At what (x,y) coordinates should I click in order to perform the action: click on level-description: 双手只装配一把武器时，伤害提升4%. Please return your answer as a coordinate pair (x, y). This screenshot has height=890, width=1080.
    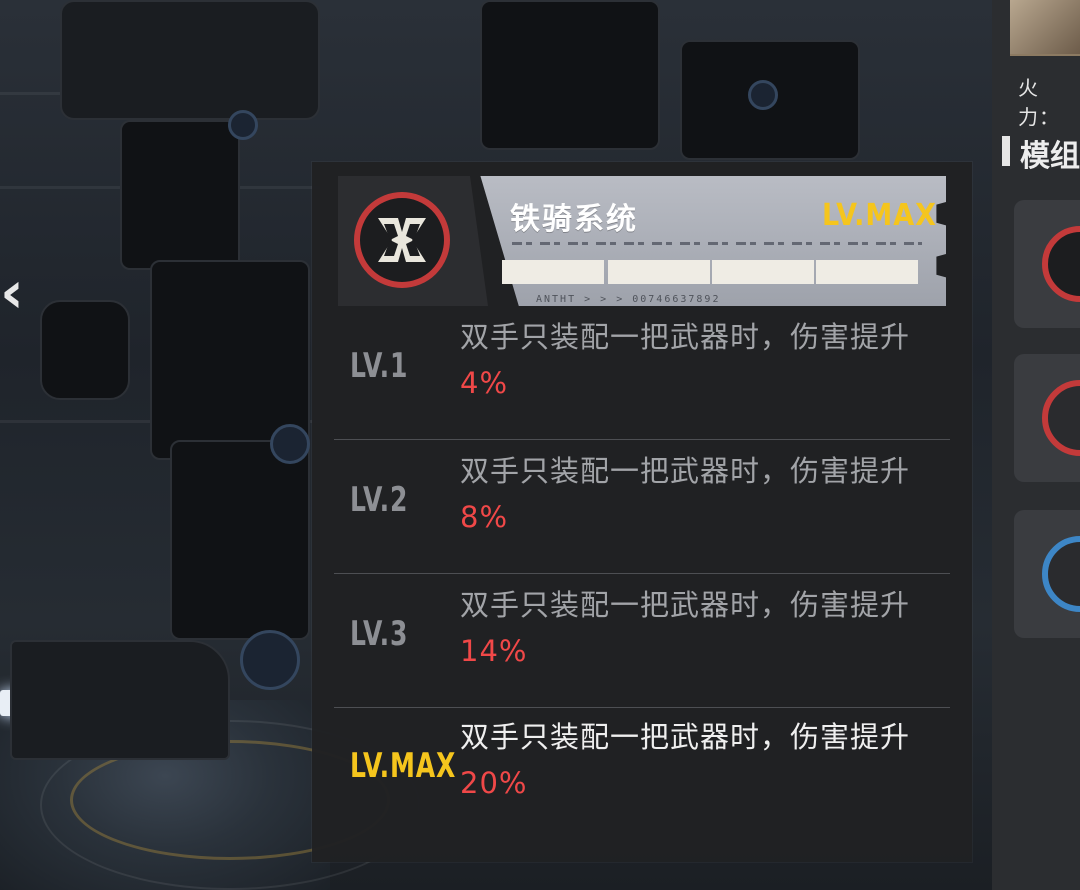
    Looking at the image, I should click on (685, 360).